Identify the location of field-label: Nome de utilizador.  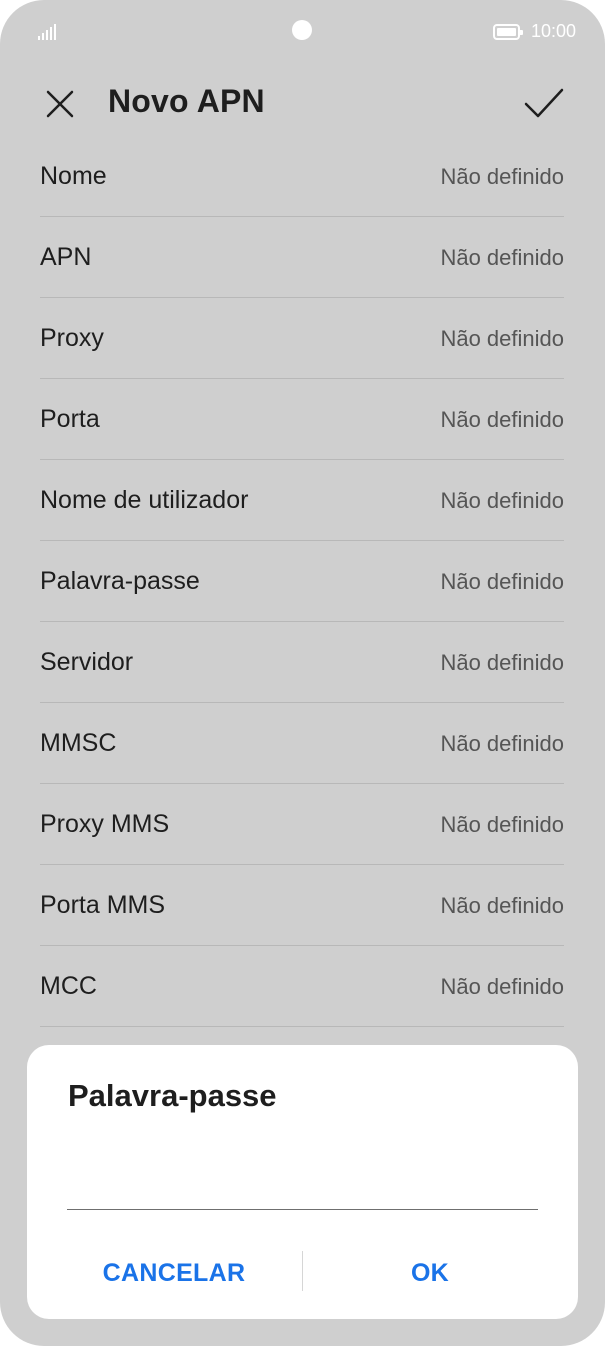
(144, 500).